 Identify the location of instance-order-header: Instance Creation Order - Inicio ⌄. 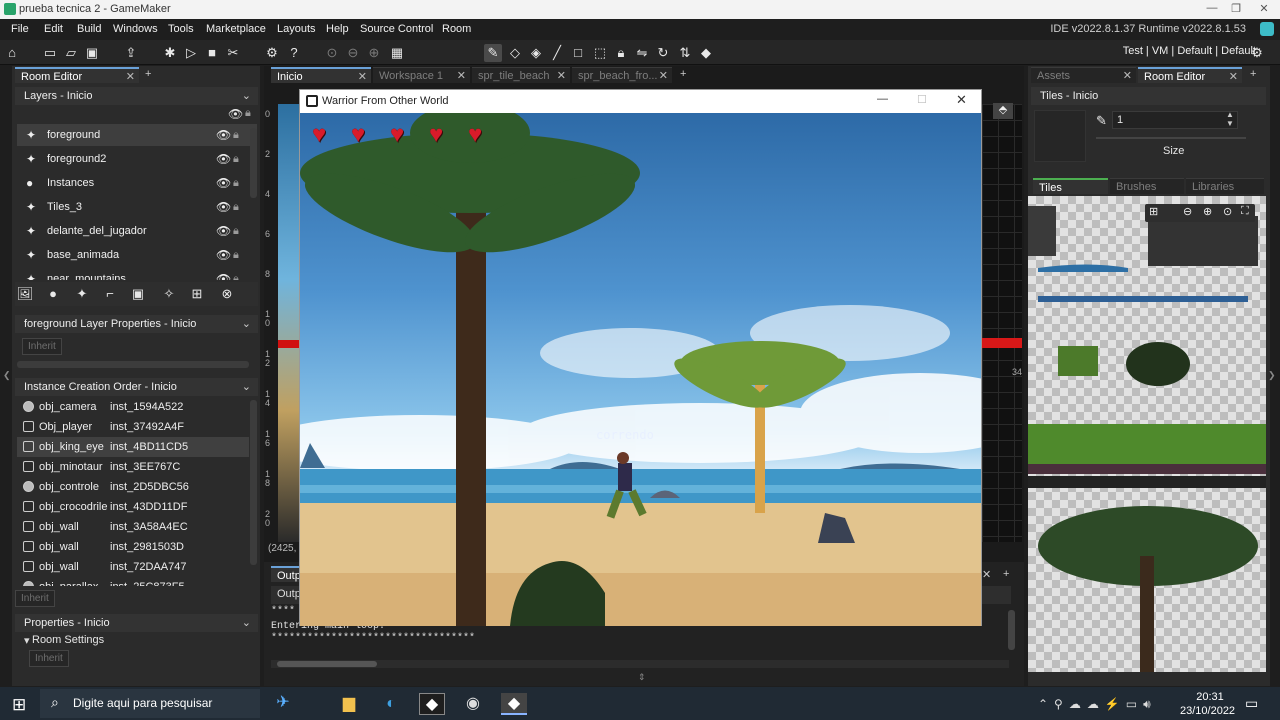
(136, 387).